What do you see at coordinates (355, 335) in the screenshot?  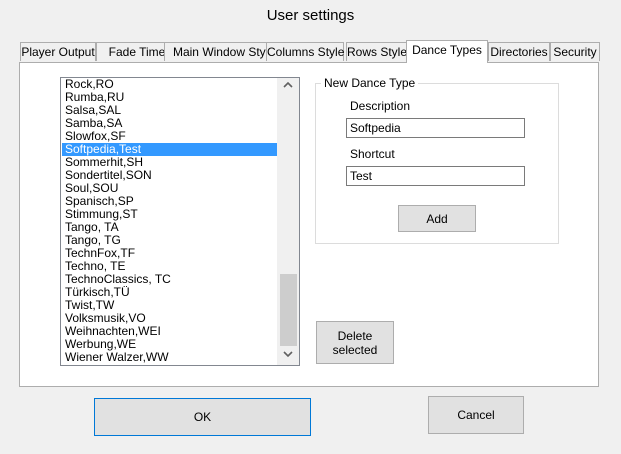 I see `delete-button-line1: Delete` at bounding box center [355, 335].